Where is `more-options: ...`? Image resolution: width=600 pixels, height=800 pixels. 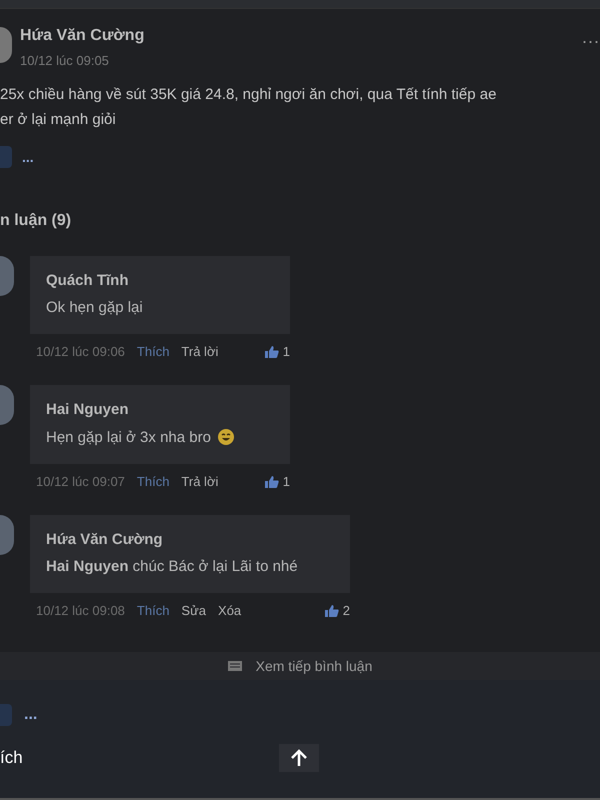
more-options: ... is located at coordinates (591, 37).